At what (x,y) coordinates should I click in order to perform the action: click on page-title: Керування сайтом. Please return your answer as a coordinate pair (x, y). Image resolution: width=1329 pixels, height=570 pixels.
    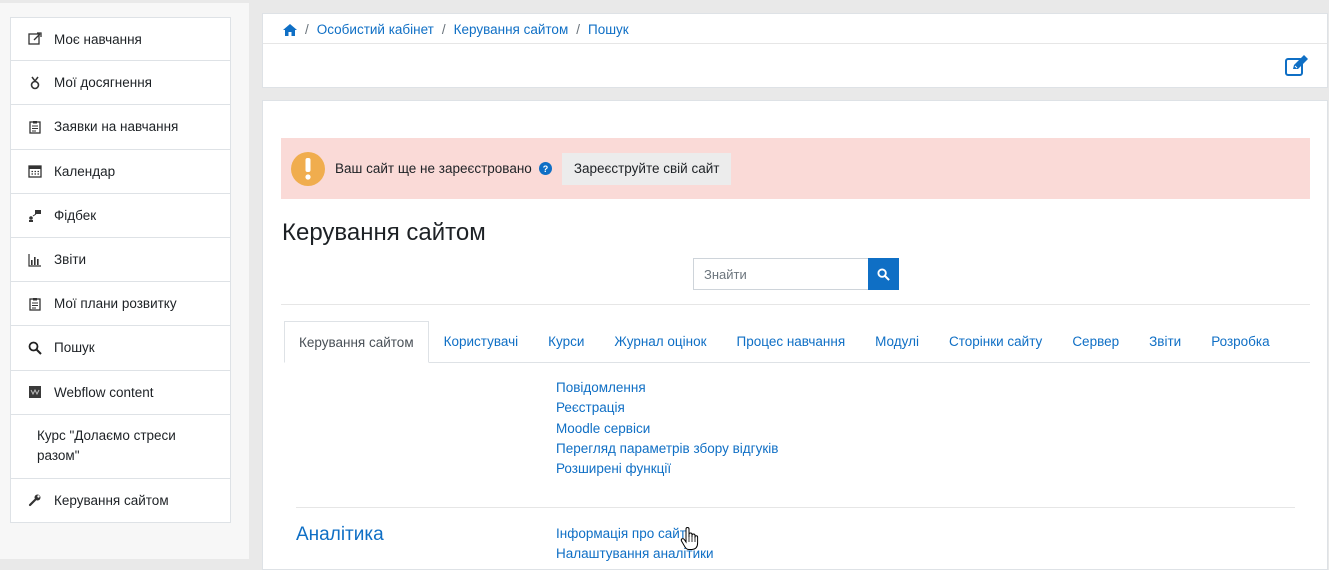
    Looking at the image, I should click on (384, 232).